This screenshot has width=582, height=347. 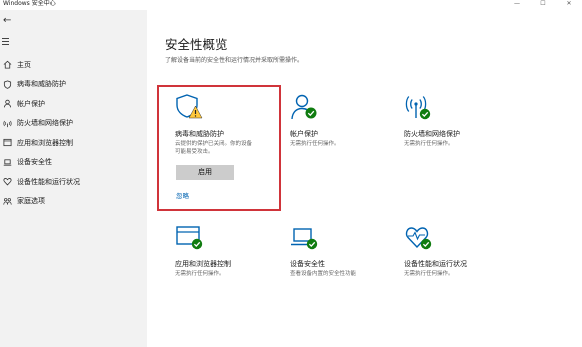 What do you see at coordinates (327, 140) in the screenshot?
I see `tile-account-protection: 帐户保护 无需执行任何操作。` at bounding box center [327, 140].